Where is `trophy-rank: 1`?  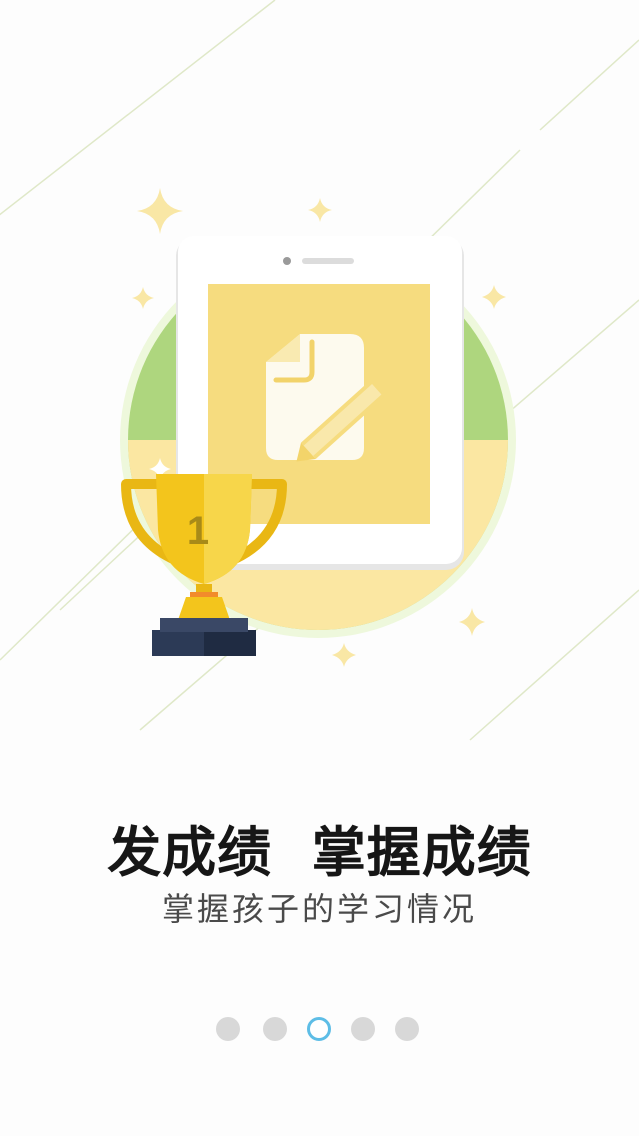
trophy-rank: 1 is located at coordinates (198, 531).